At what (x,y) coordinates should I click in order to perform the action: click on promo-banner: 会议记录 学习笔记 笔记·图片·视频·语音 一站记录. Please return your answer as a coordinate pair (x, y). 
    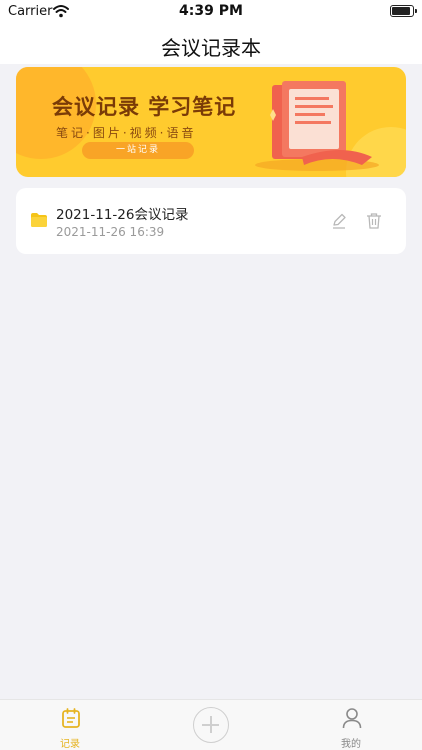
    Looking at the image, I should click on (211, 122).